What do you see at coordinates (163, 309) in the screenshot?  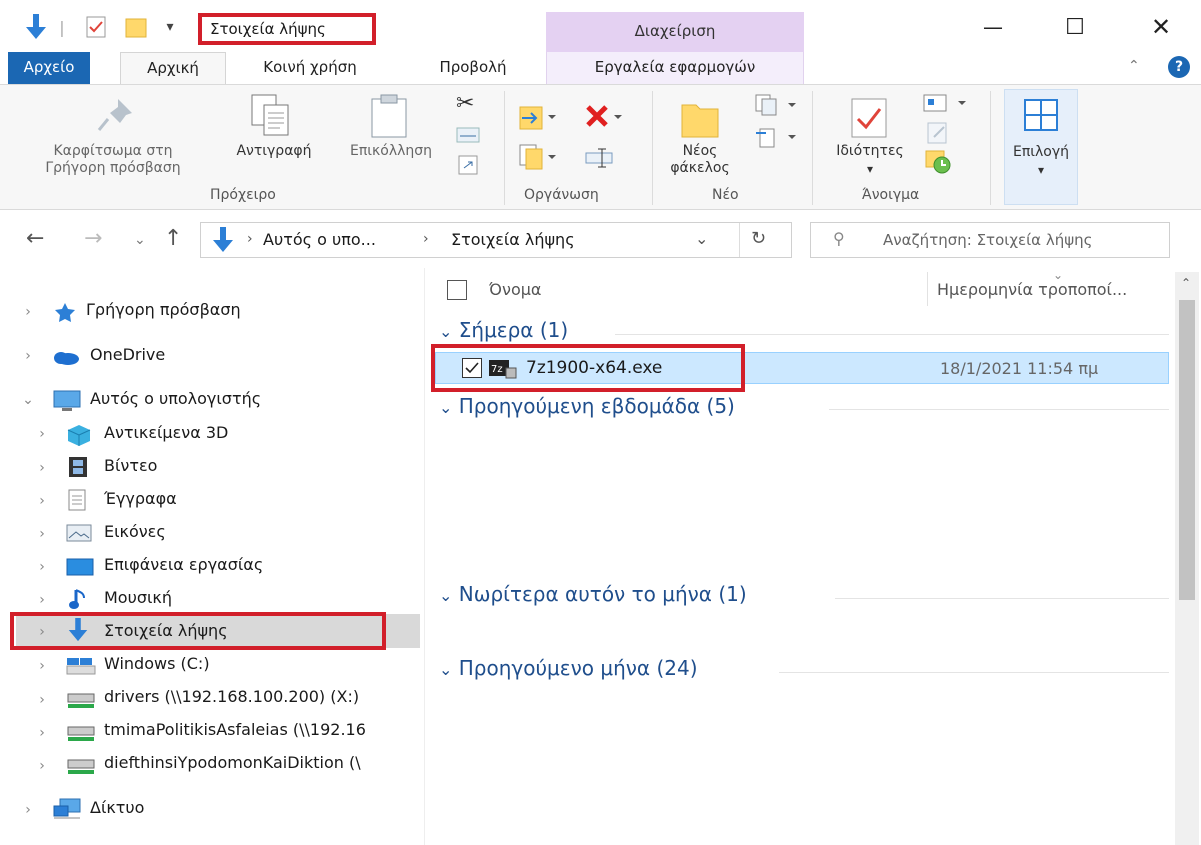 I see `nav-quick-access: Γρήγορη πρόσβαση` at bounding box center [163, 309].